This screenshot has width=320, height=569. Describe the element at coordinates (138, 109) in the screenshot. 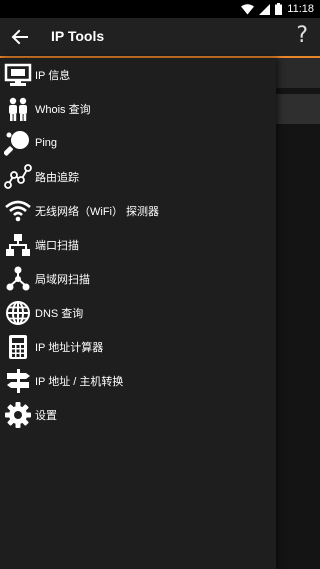

I see `menu-item-whois: Whois 查询` at that location.